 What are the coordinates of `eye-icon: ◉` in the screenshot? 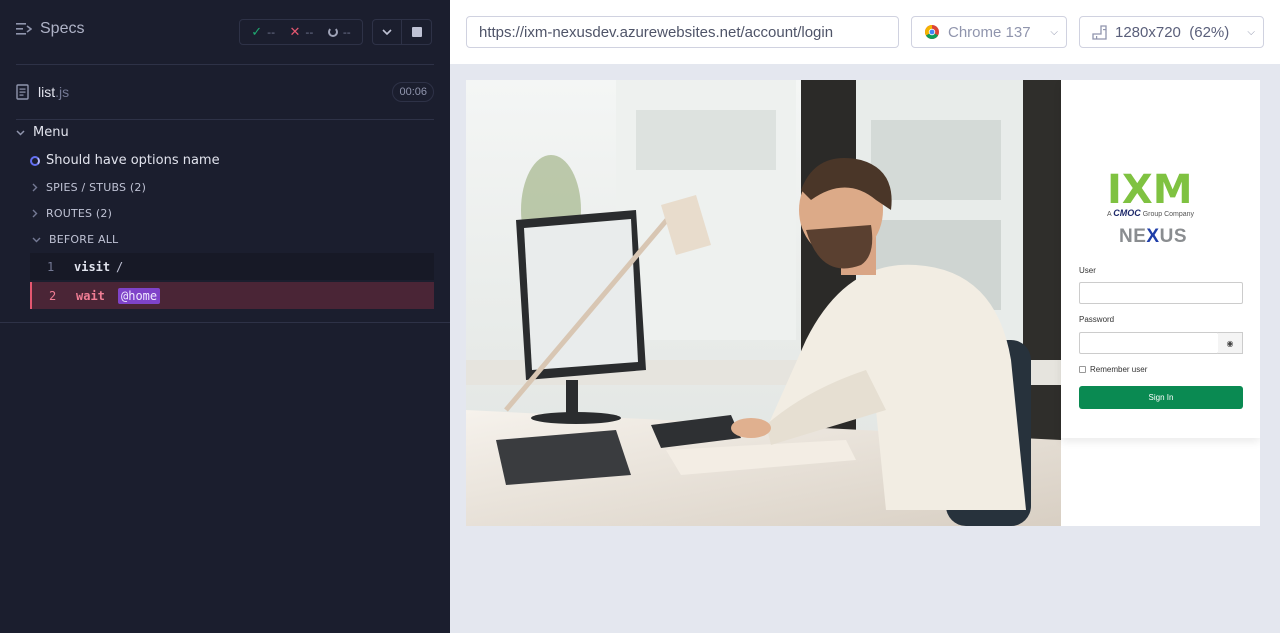 It's located at (1230, 343).